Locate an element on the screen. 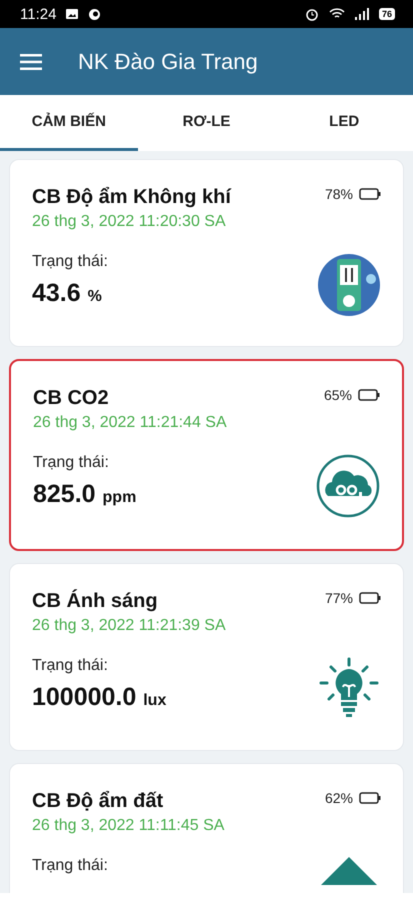  sensor-name: CB Độ ẩm đất is located at coordinates (98, 801).